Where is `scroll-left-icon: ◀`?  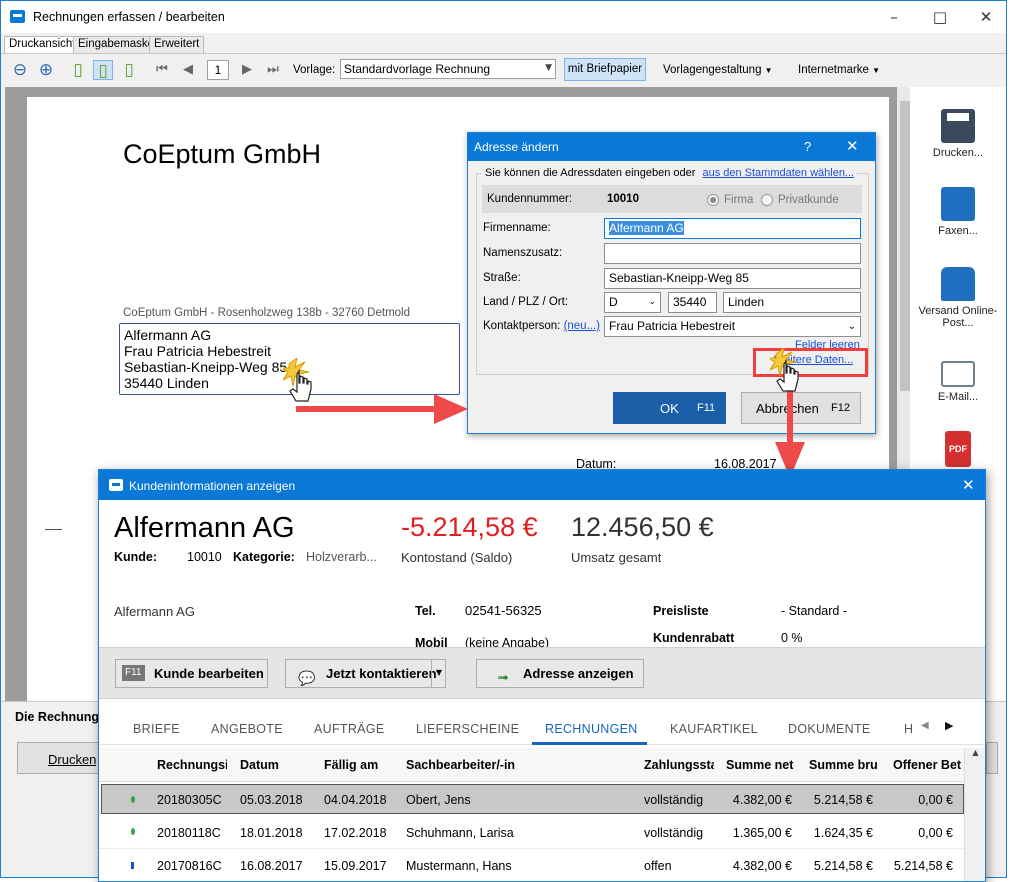
scroll-left-icon: ◀ is located at coordinates (925, 725).